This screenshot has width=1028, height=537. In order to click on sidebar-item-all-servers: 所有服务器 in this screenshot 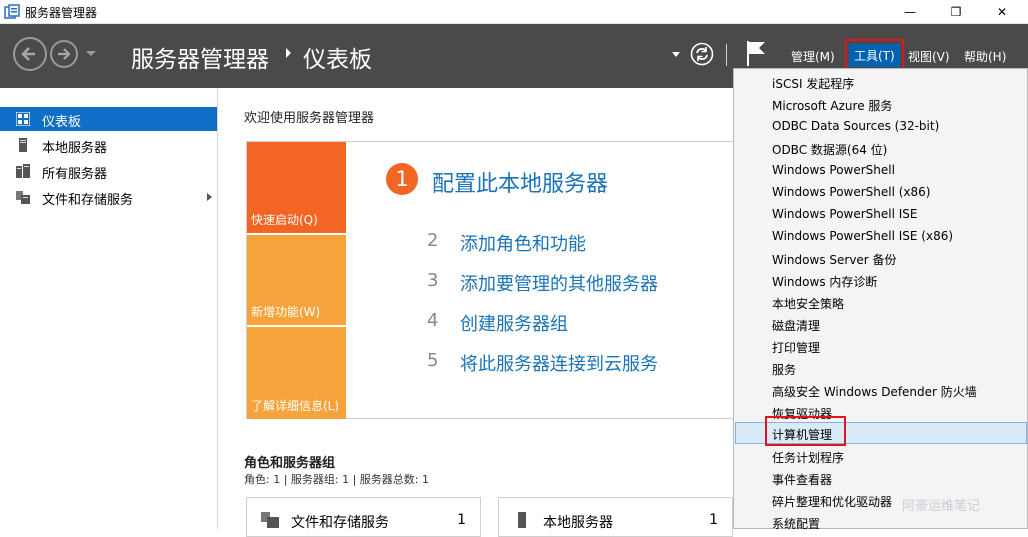, I will do `click(108, 171)`.